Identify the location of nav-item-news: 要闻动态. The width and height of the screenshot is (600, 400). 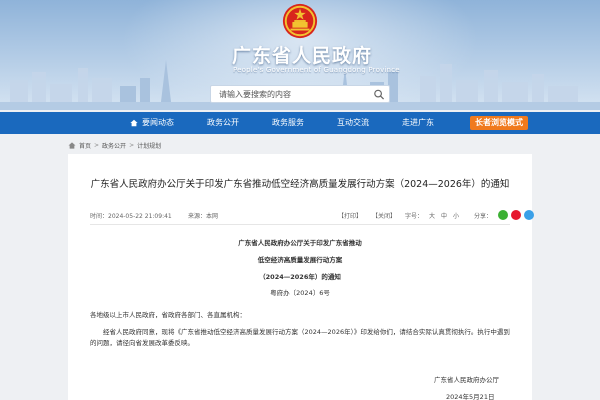
(152, 123).